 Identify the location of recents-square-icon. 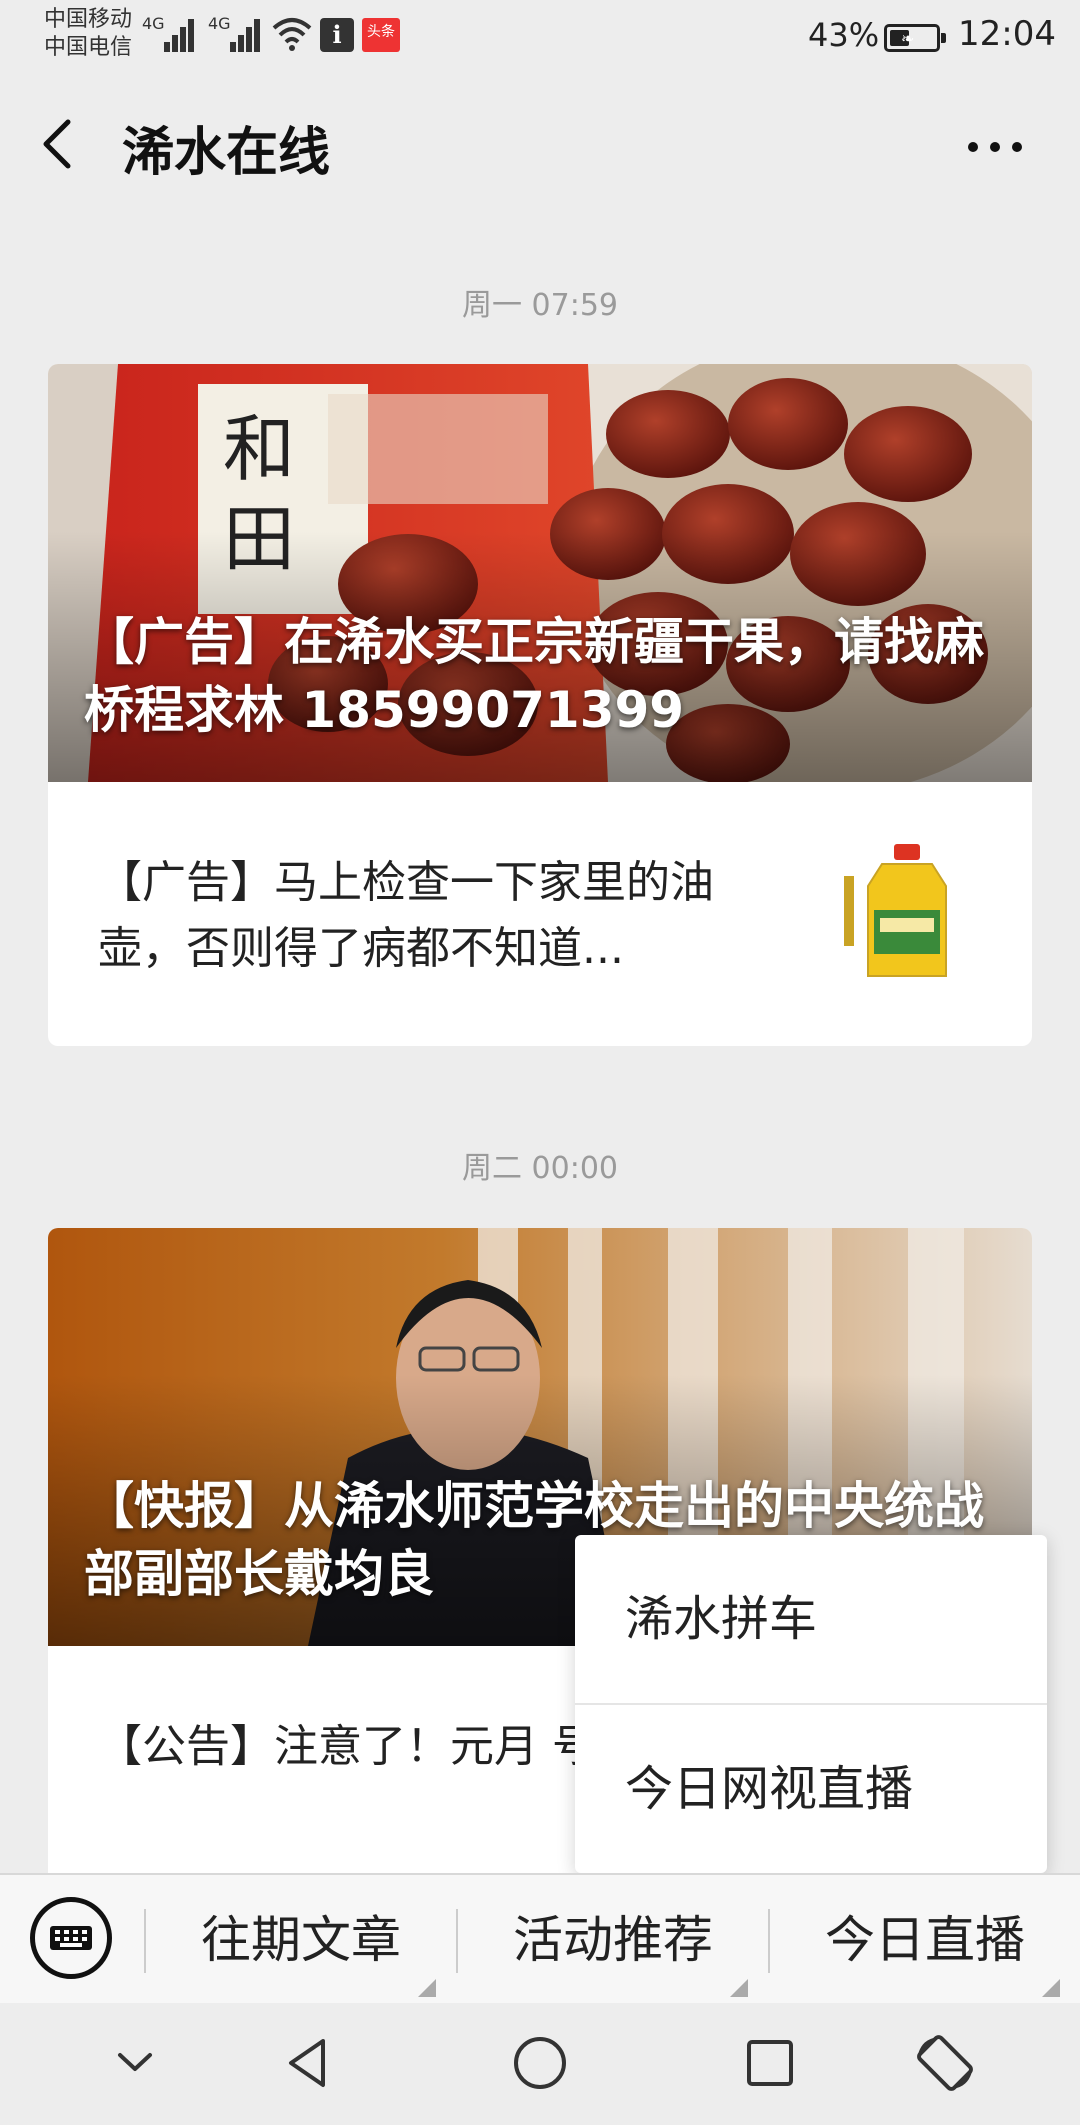
(770, 2063).